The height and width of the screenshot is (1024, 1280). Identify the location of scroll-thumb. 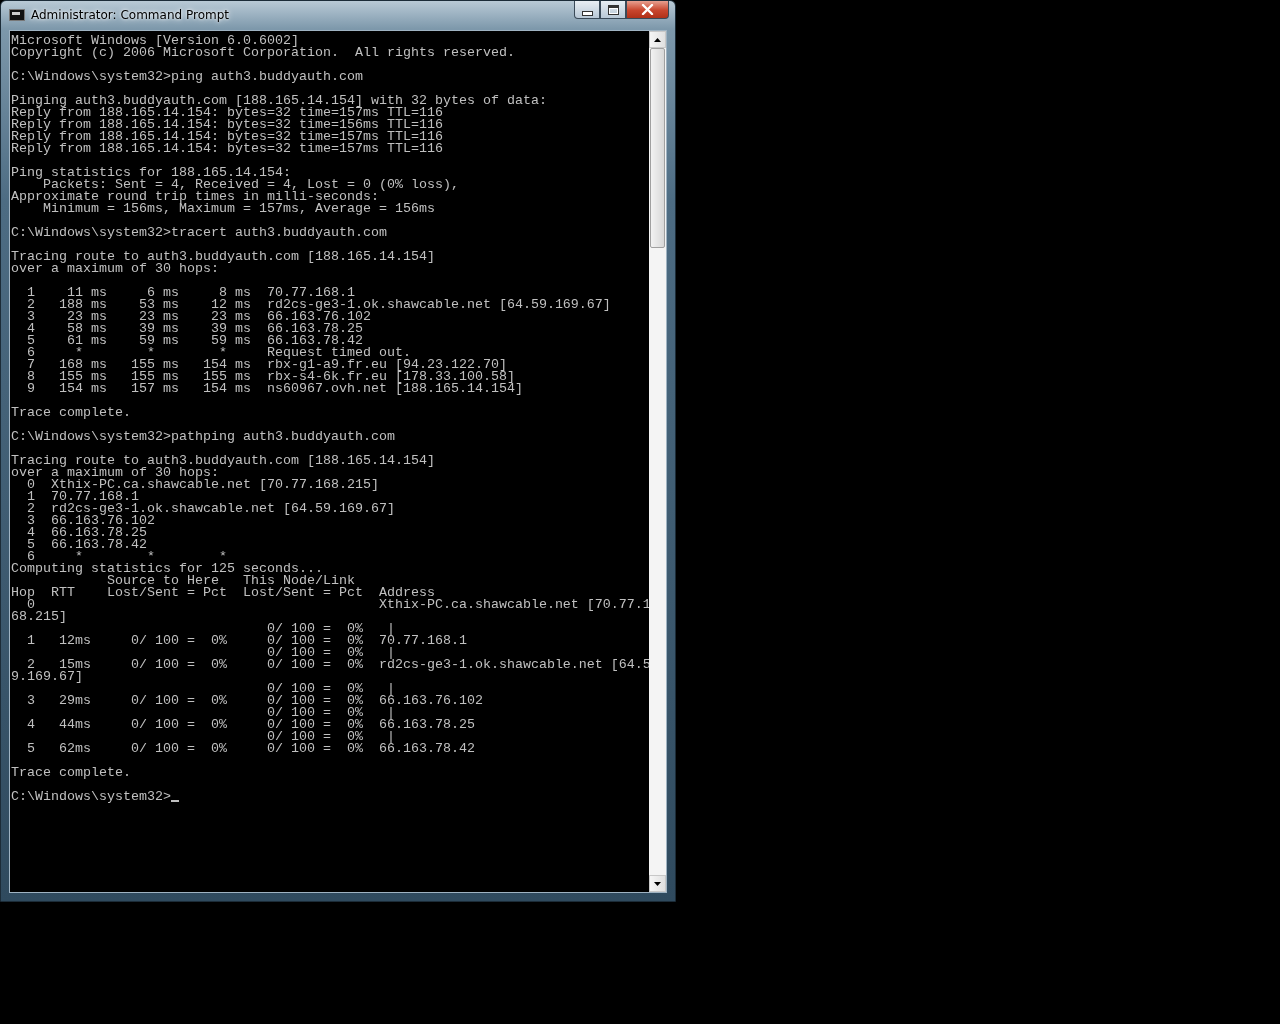
(657, 148).